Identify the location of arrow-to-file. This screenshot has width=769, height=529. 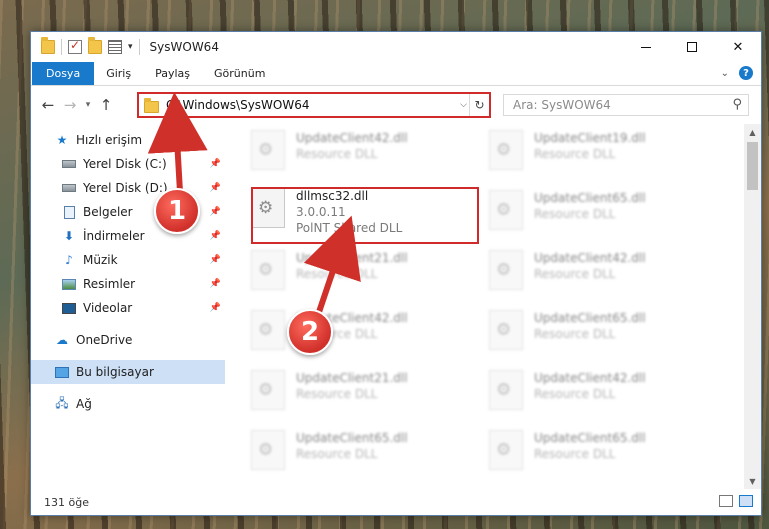
(332, 266).